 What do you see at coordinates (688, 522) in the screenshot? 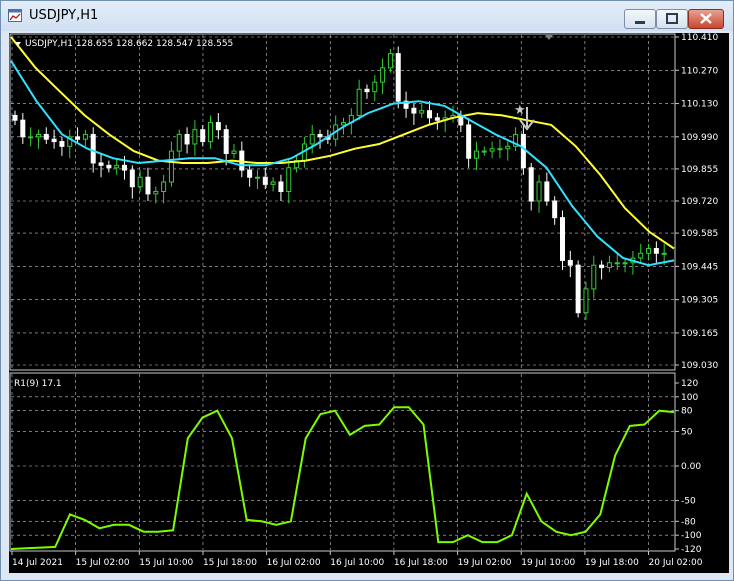
I see `osc-tick-label: -80` at bounding box center [688, 522].